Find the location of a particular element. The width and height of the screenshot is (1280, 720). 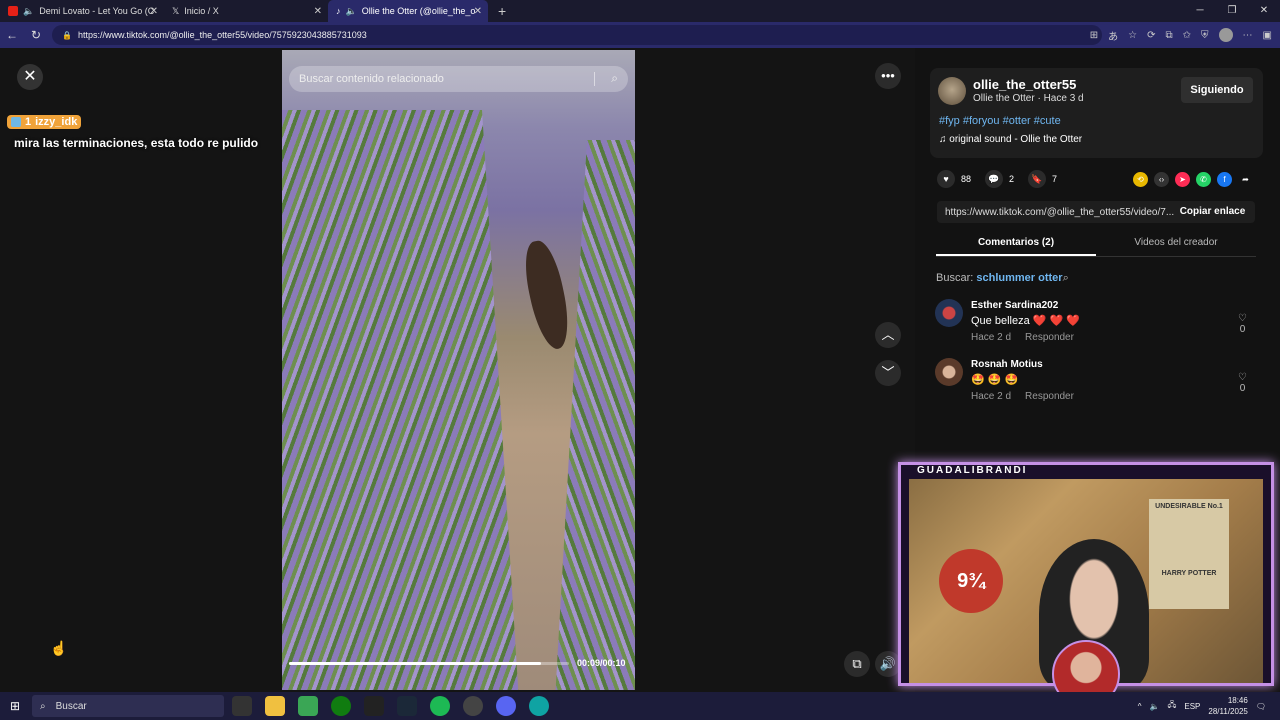

whatsapp-icon: ✆ is located at coordinates (1203, 179).